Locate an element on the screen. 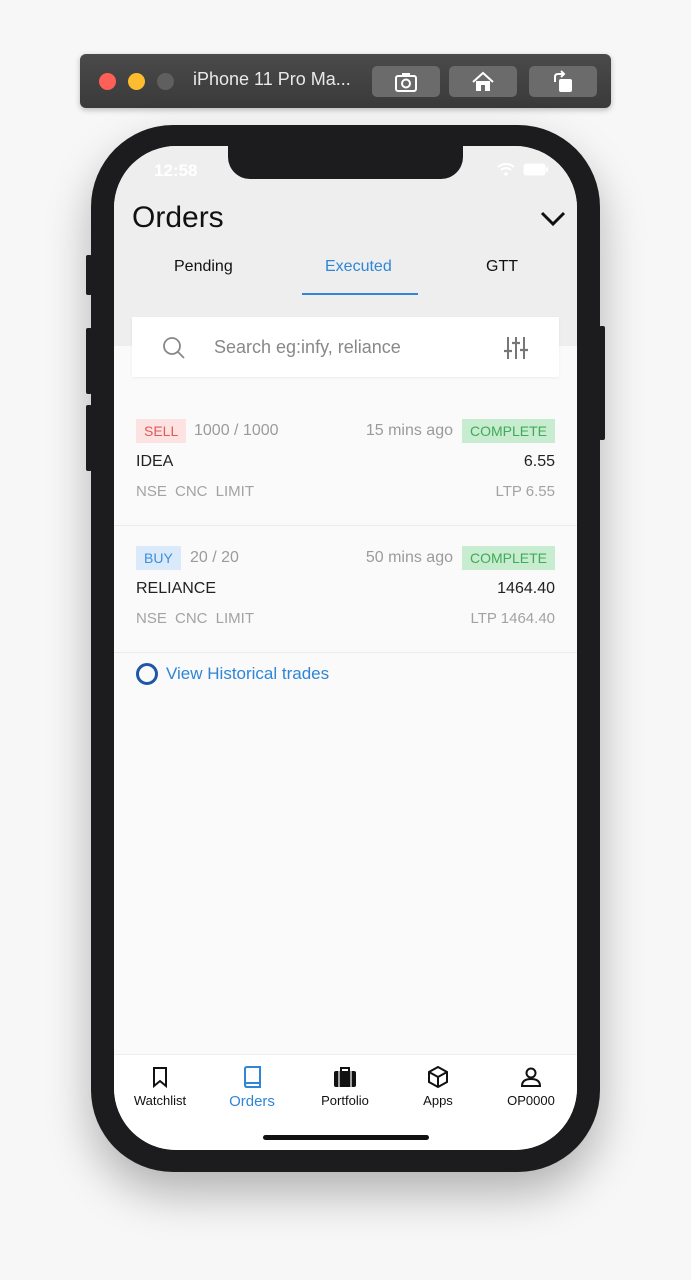 Image resolution: width=691 pixels, height=1280 pixels. nav-watchlist: Watchlist is located at coordinates (160, 1086).